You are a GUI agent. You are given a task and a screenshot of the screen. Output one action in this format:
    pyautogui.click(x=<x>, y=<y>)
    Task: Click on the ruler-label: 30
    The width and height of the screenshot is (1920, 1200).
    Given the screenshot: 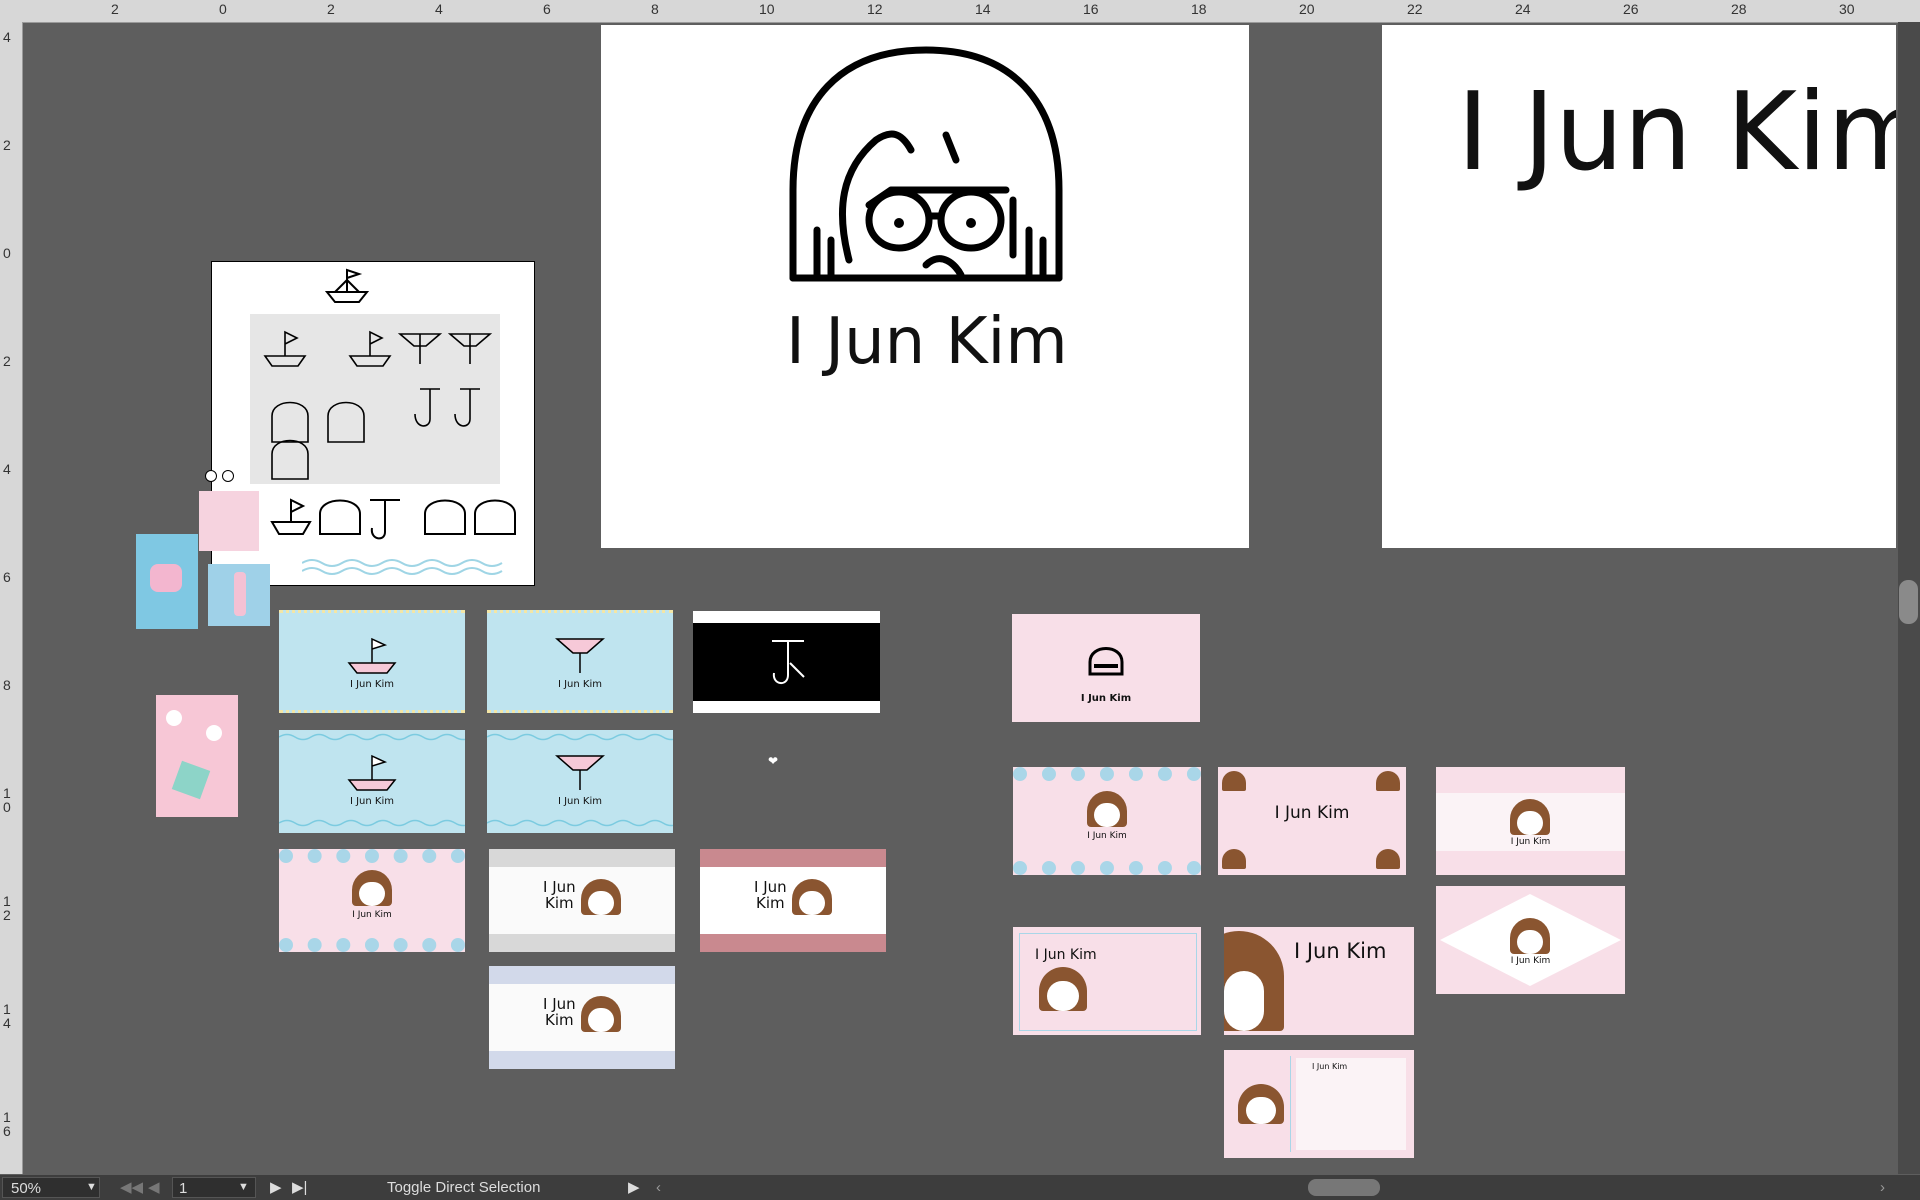 What is the action you would take?
    pyautogui.click(x=1847, y=9)
    